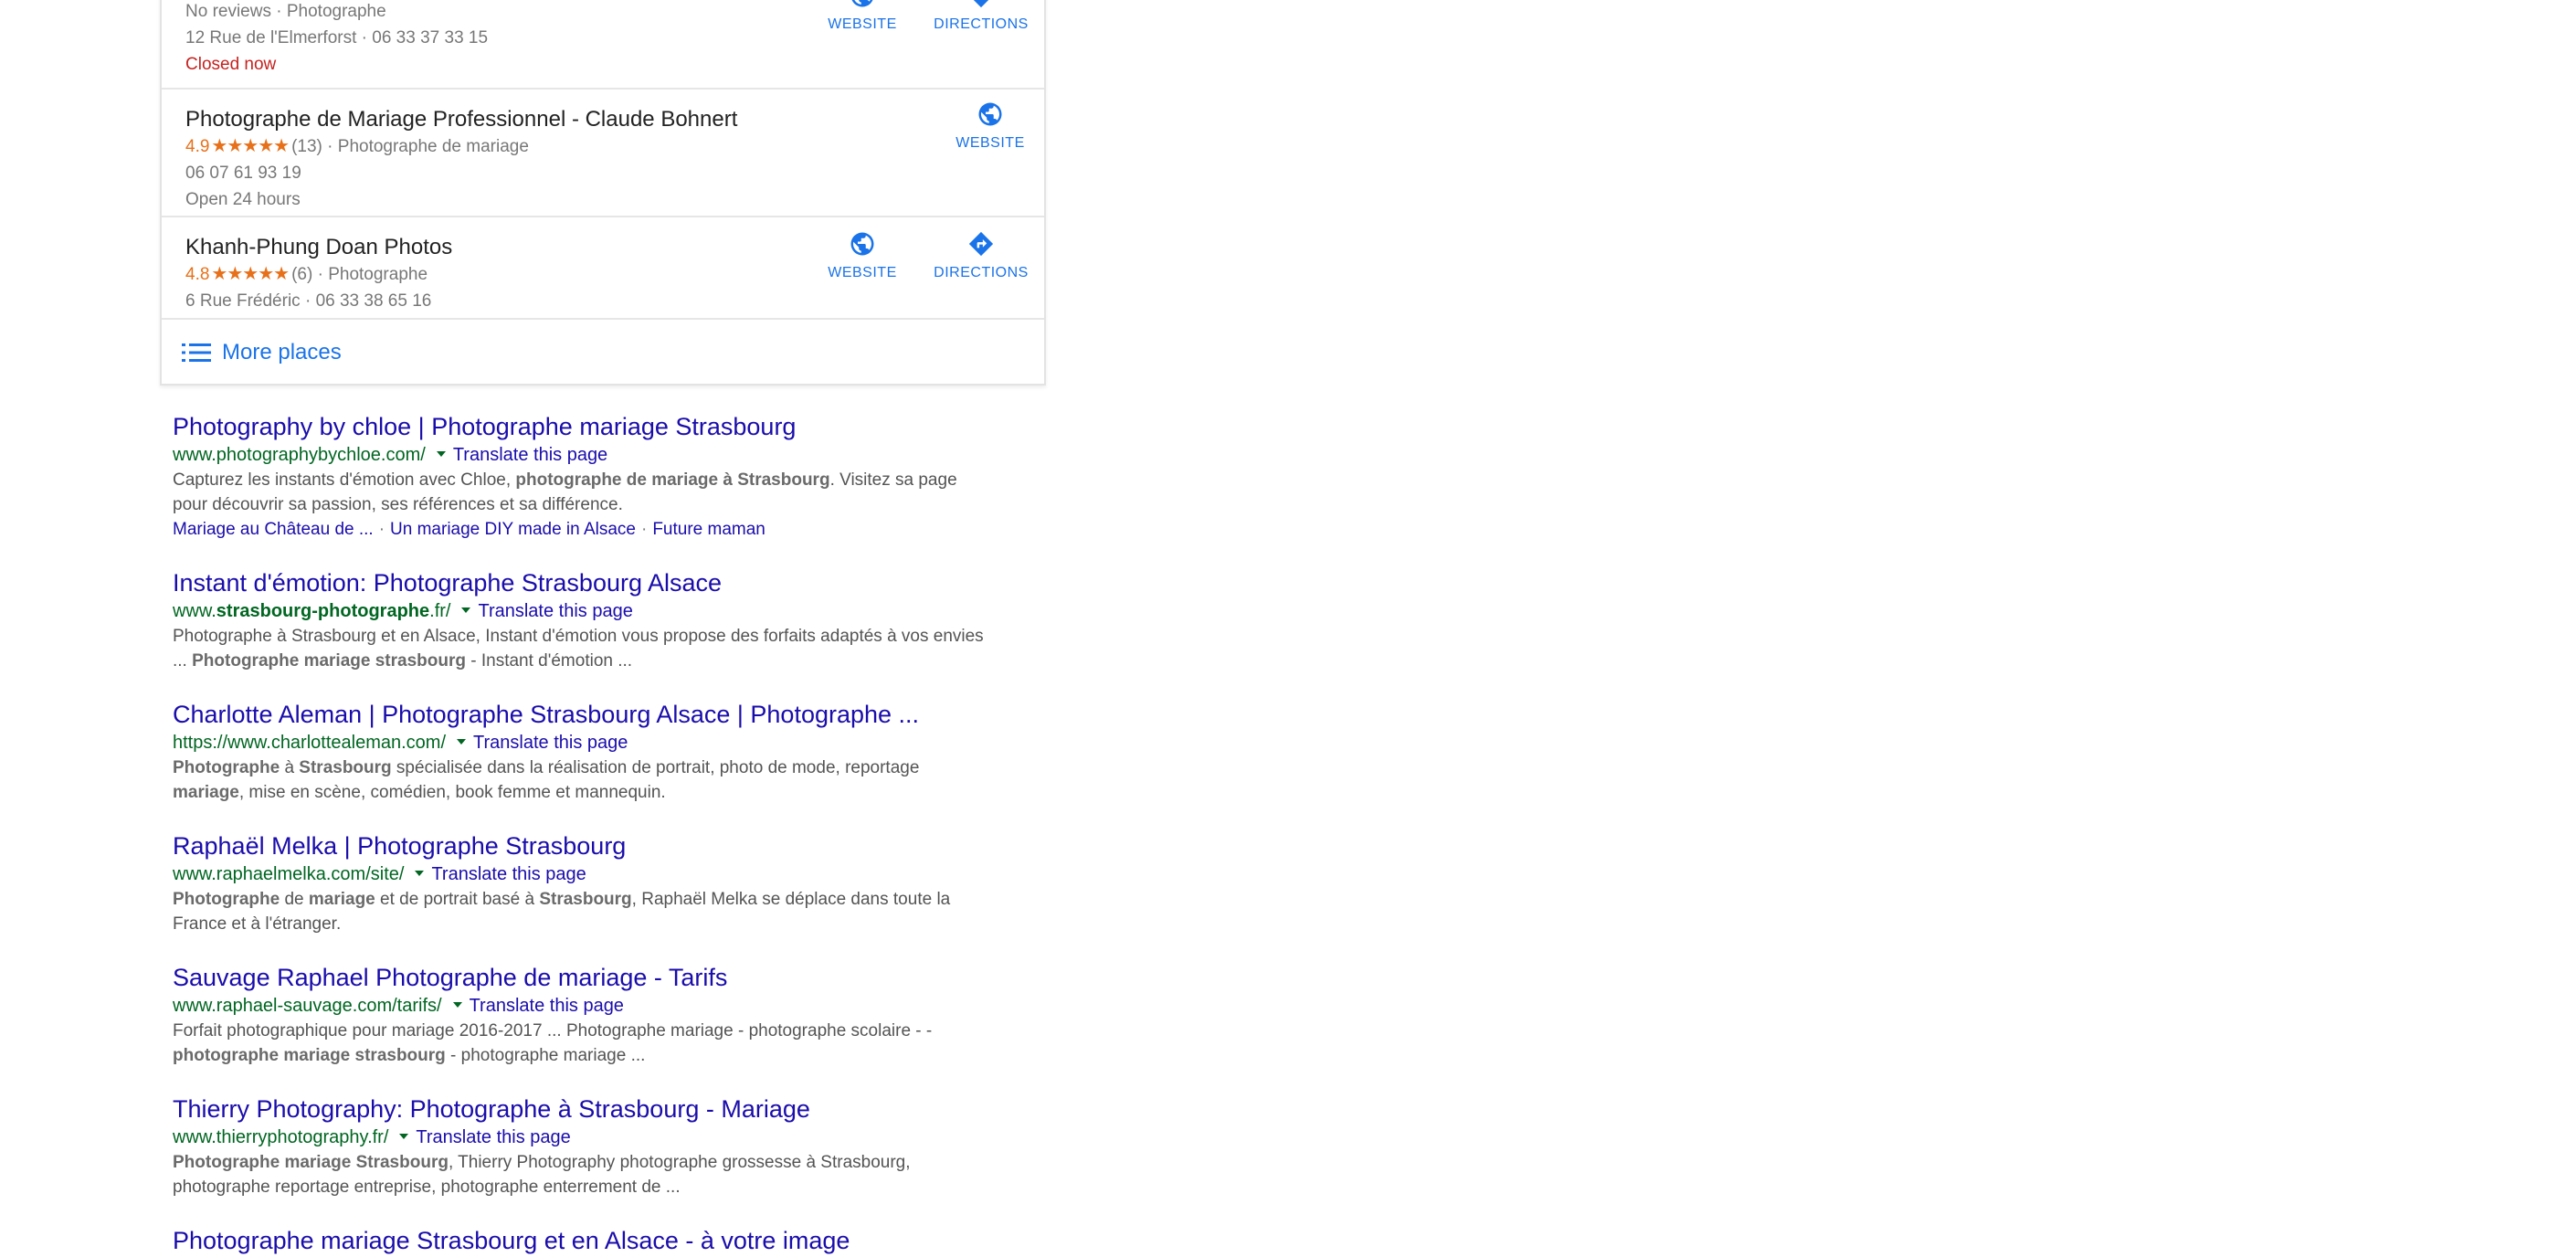  Describe the element at coordinates (310, 743) in the screenshot. I see `result-url: https://www.charlottealeman.com/` at that location.